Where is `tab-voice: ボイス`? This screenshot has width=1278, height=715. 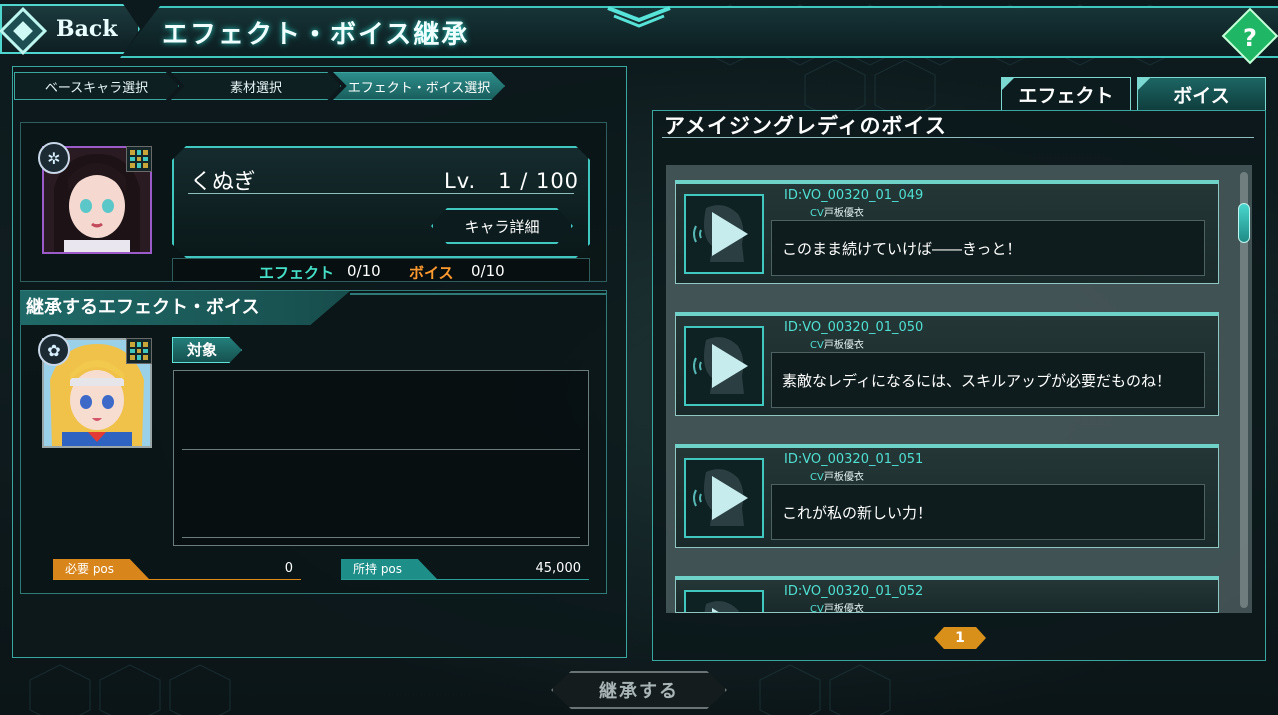
tab-voice: ボイス is located at coordinates (1201, 94).